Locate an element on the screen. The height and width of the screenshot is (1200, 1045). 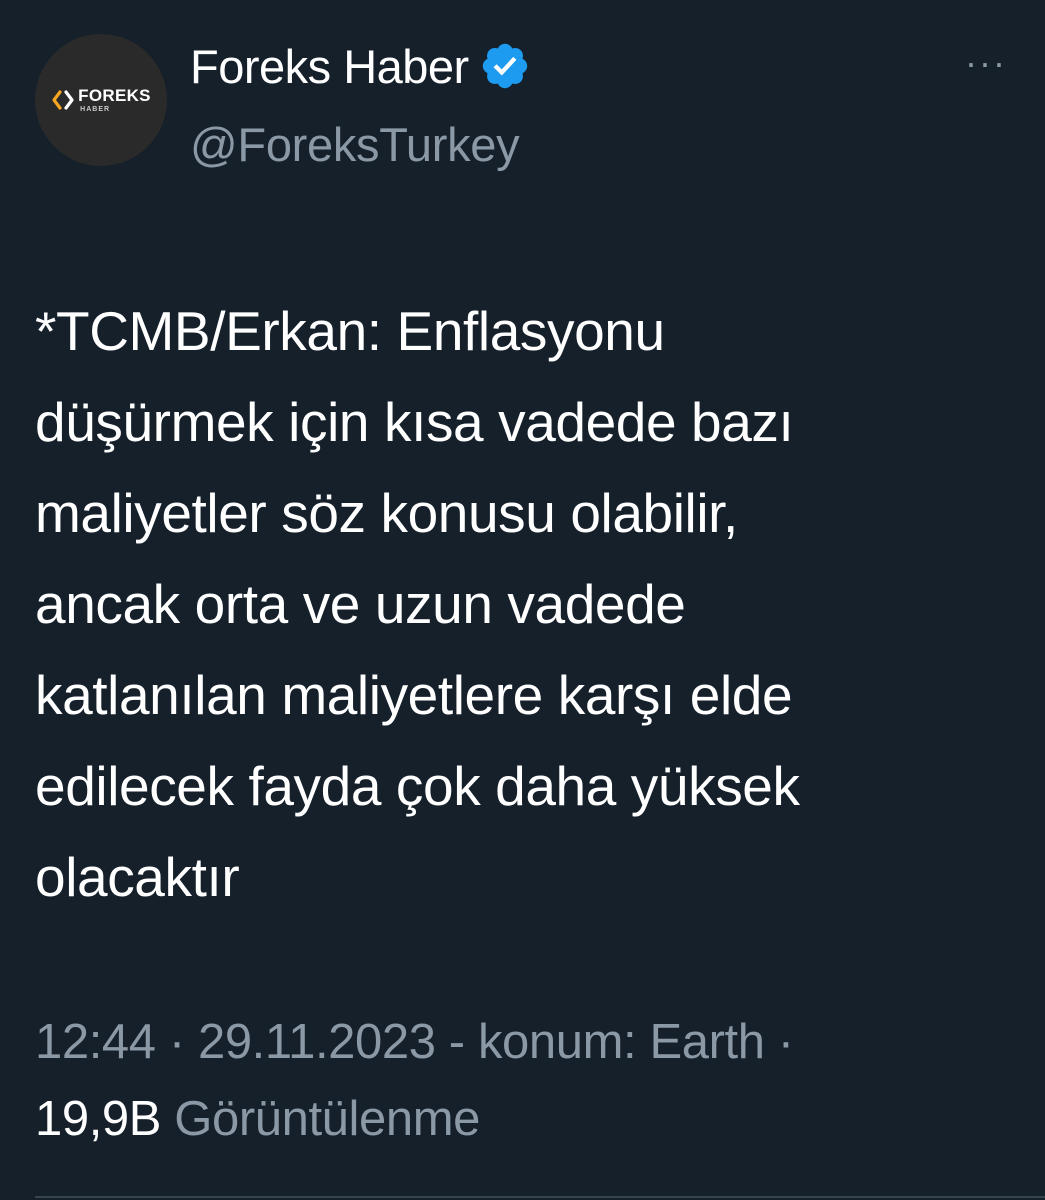
tweet-text-line: *TCMB/Erkan: Enflasyonu is located at coordinates (350, 331).